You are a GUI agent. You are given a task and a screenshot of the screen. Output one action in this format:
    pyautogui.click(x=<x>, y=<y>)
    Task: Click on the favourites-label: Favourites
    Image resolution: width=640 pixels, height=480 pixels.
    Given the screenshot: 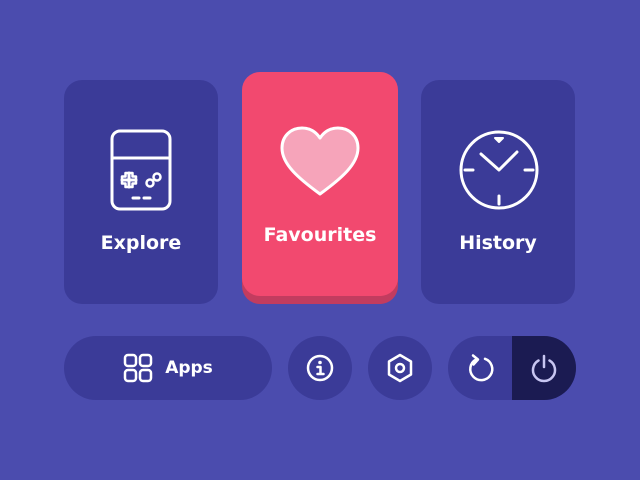 What is the action you would take?
    pyautogui.click(x=320, y=235)
    